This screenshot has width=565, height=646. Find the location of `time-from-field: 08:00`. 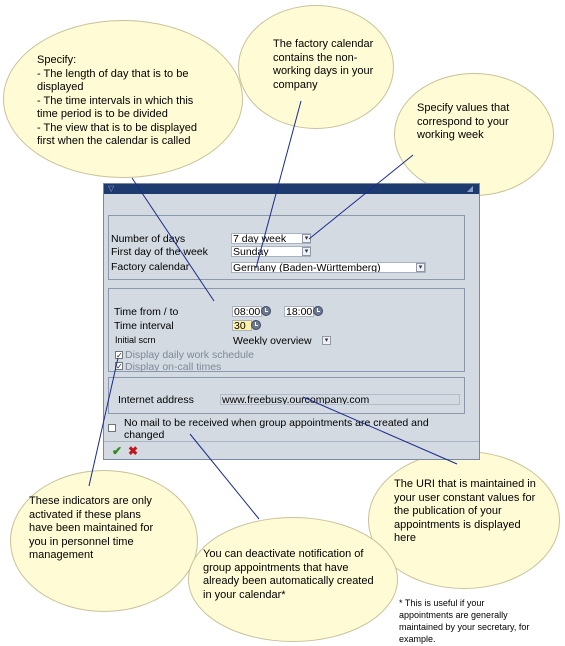

time-from-field: 08:00 is located at coordinates (247, 311).